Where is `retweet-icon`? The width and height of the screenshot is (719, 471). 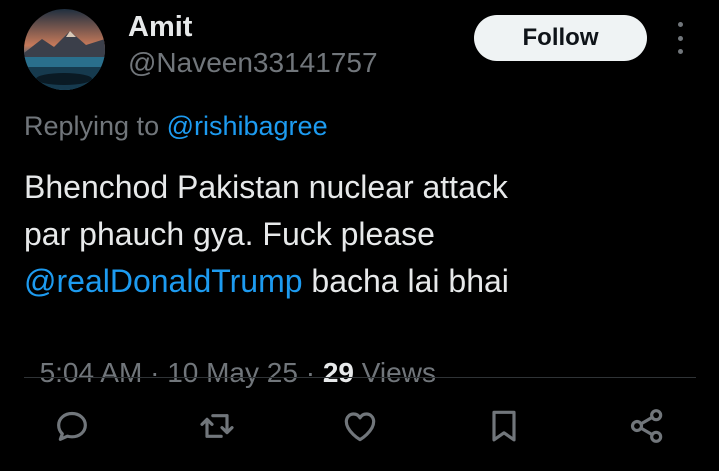
retweet-icon is located at coordinates (217, 426).